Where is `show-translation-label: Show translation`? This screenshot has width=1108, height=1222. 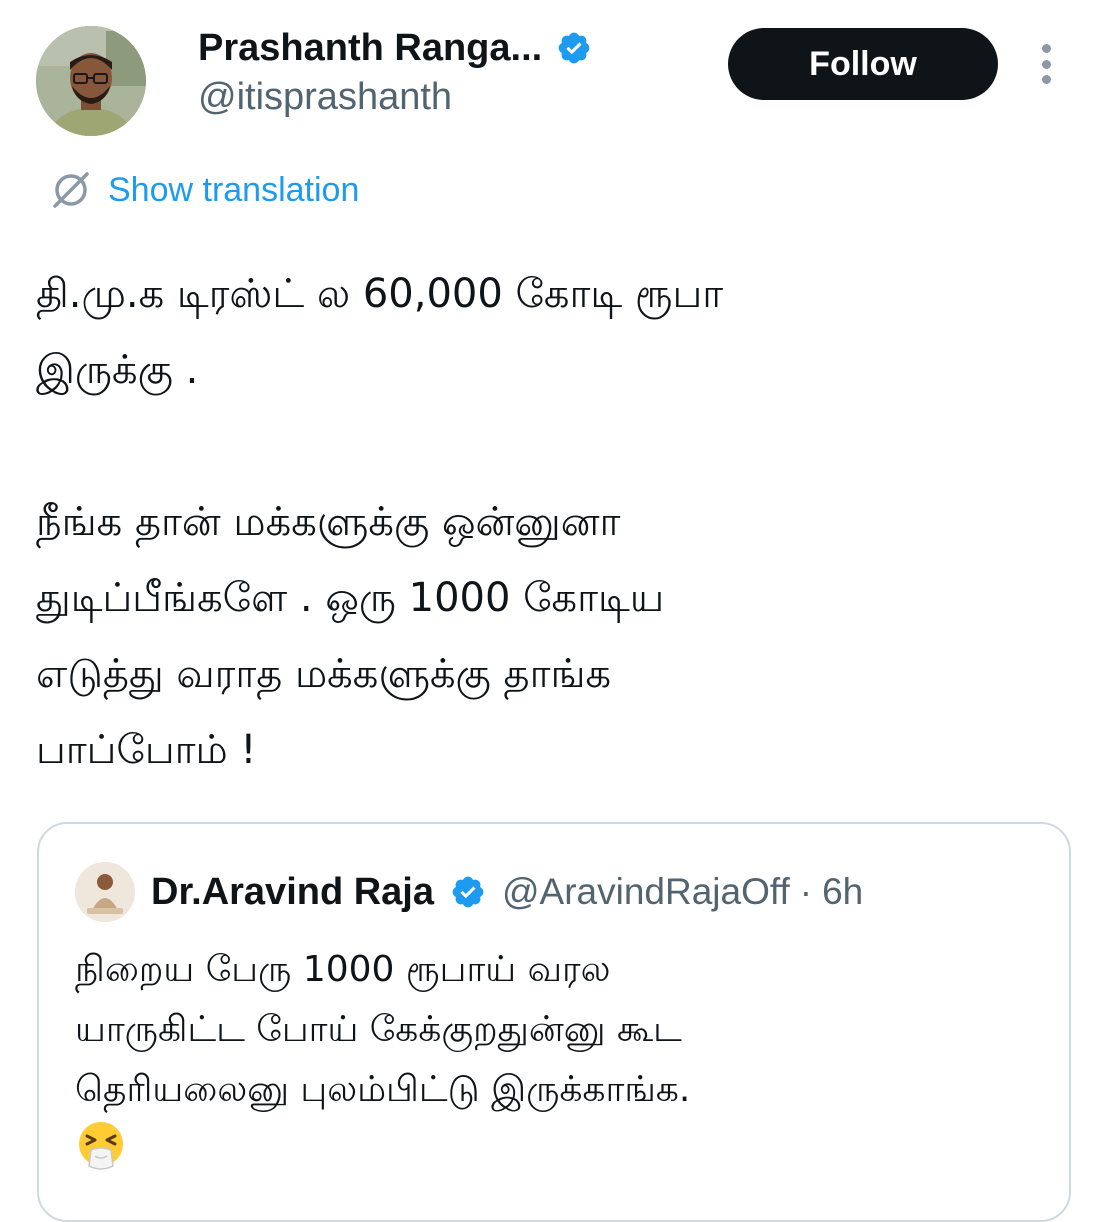 show-translation-label: Show translation is located at coordinates (234, 189).